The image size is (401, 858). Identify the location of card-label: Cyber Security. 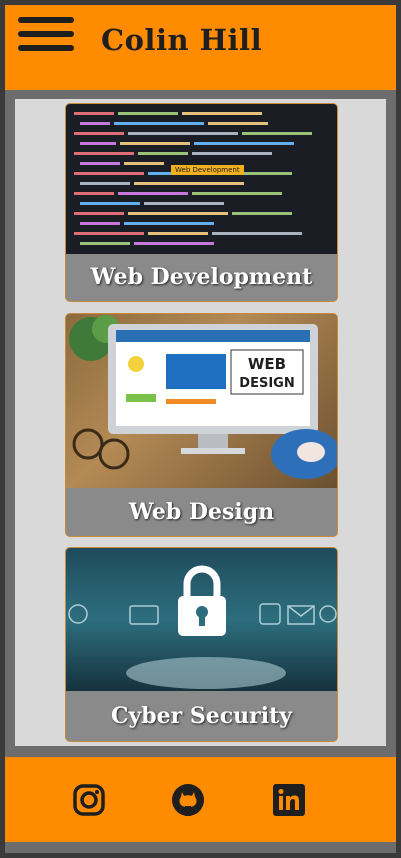
(201, 716).